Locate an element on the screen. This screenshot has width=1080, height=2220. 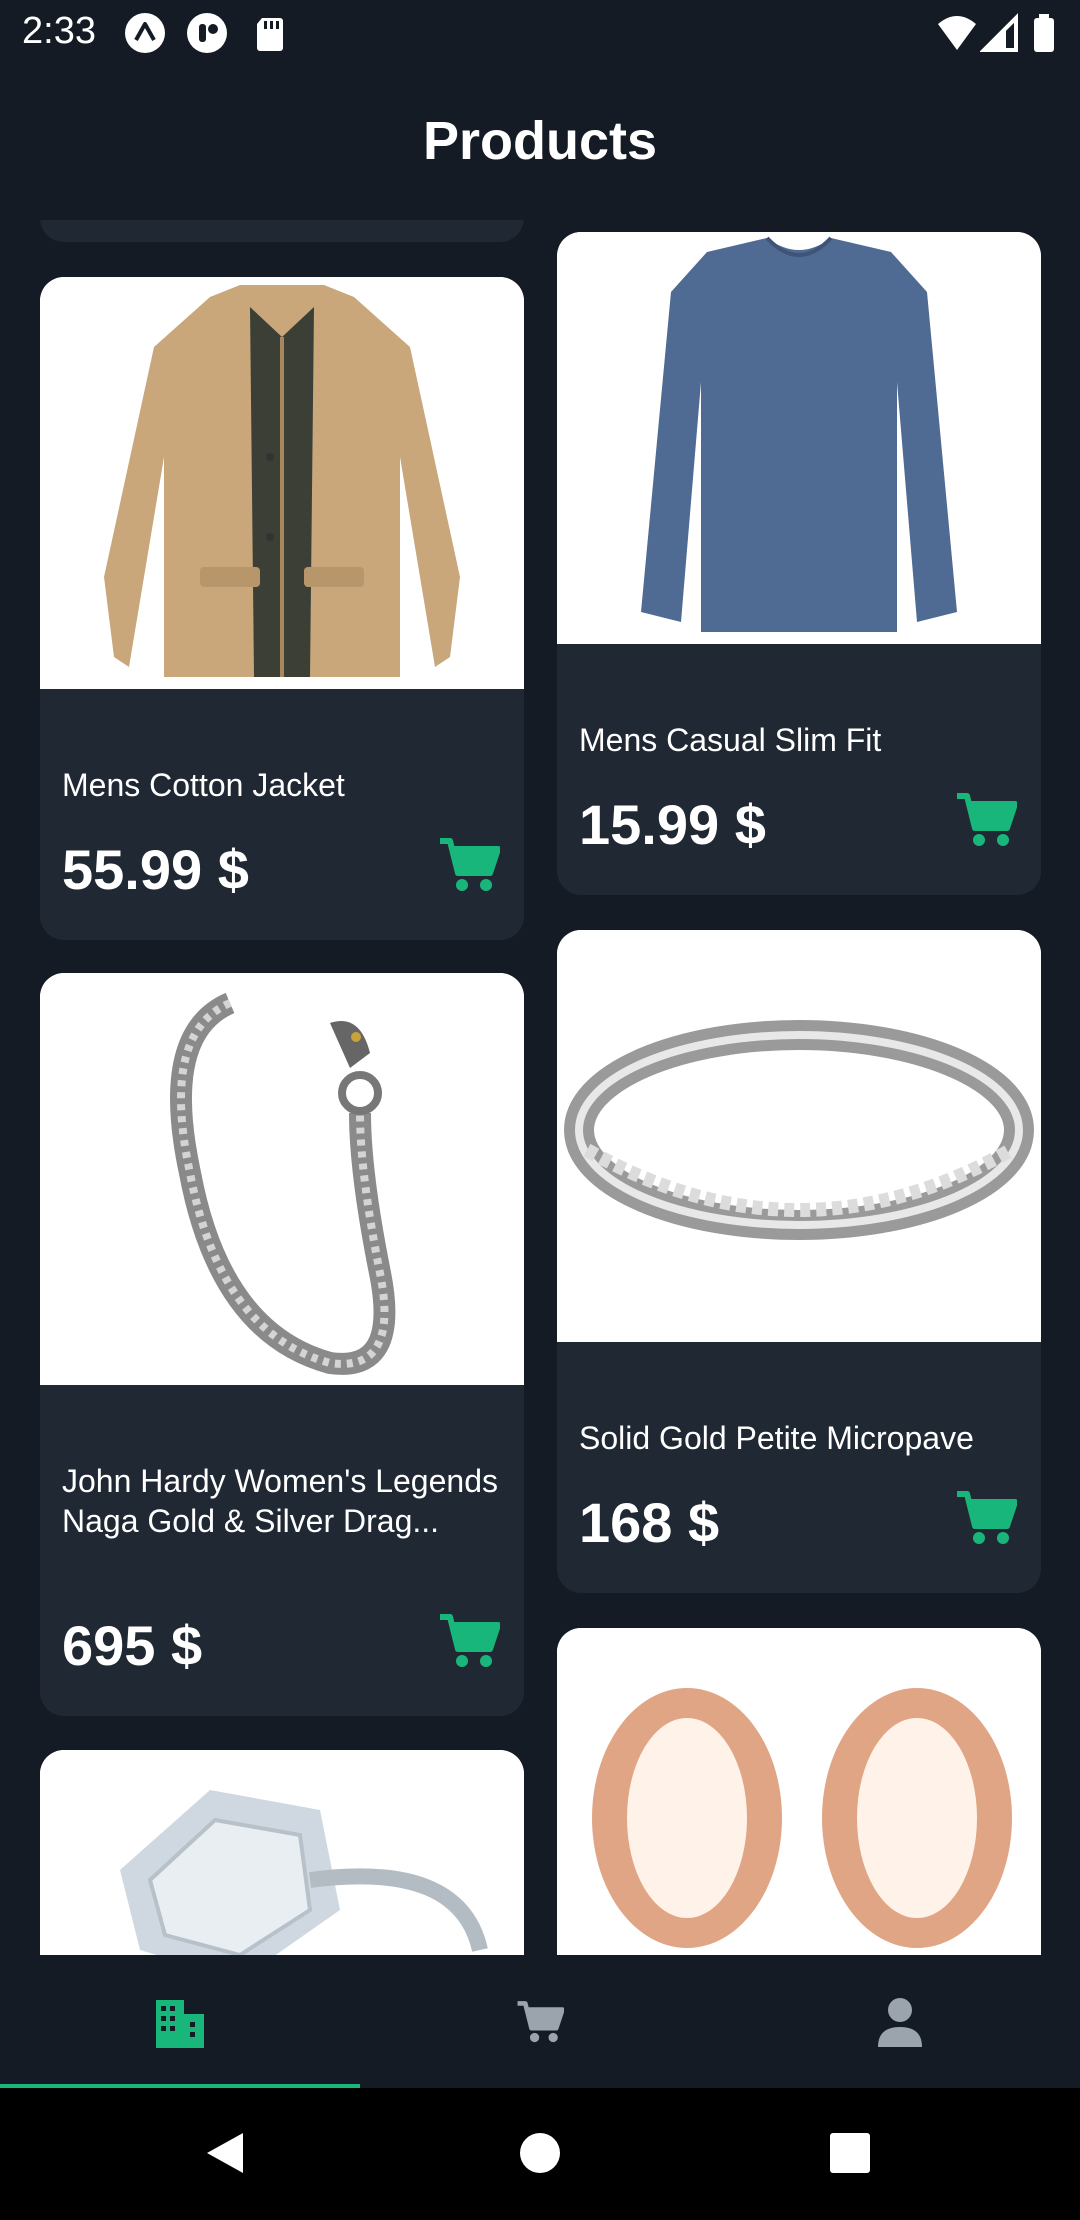
back-triangle-icon is located at coordinates (225, 2153).